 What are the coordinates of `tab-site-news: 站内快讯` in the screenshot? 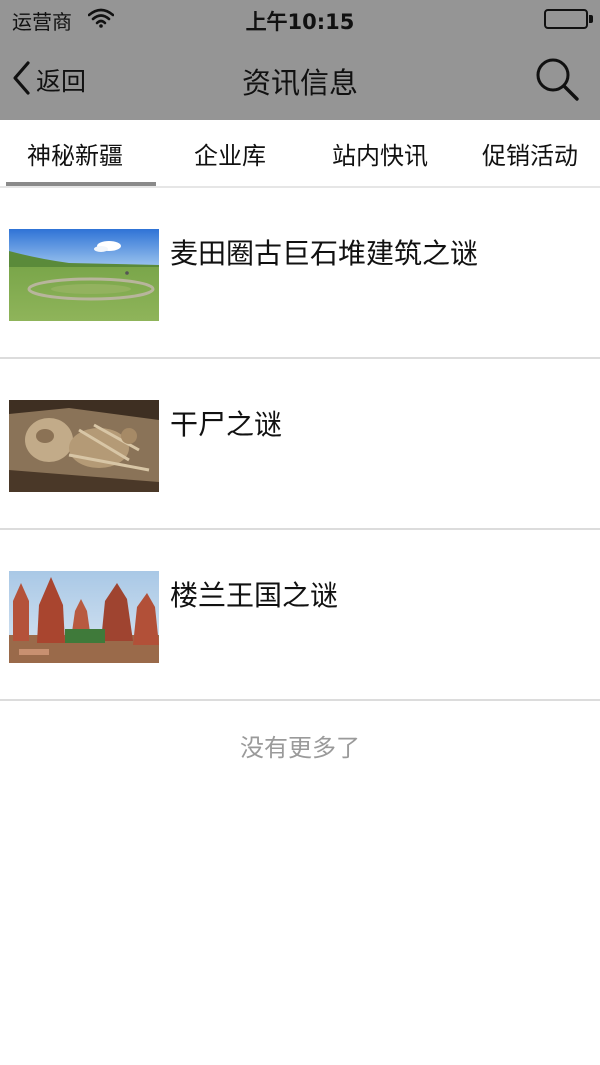 It's located at (380, 153).